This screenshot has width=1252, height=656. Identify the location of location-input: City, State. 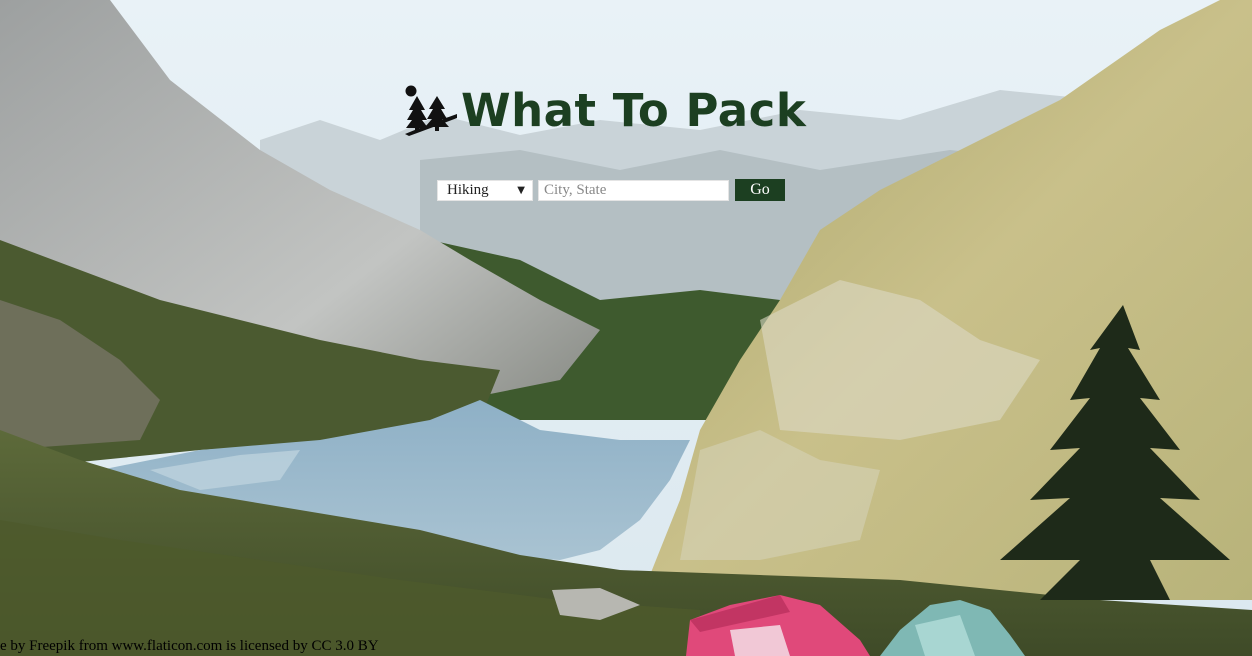
(633, 190).